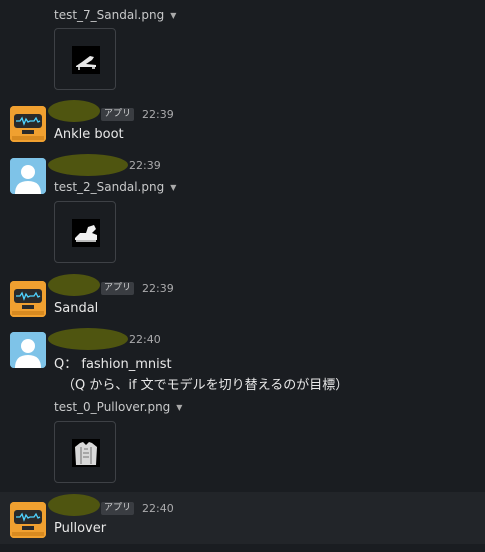 Image resolution: width=485 pixels, height=552 pixels. I want to click on file-name-label: test_0_Pullover.png ▼, so click(118, 407).